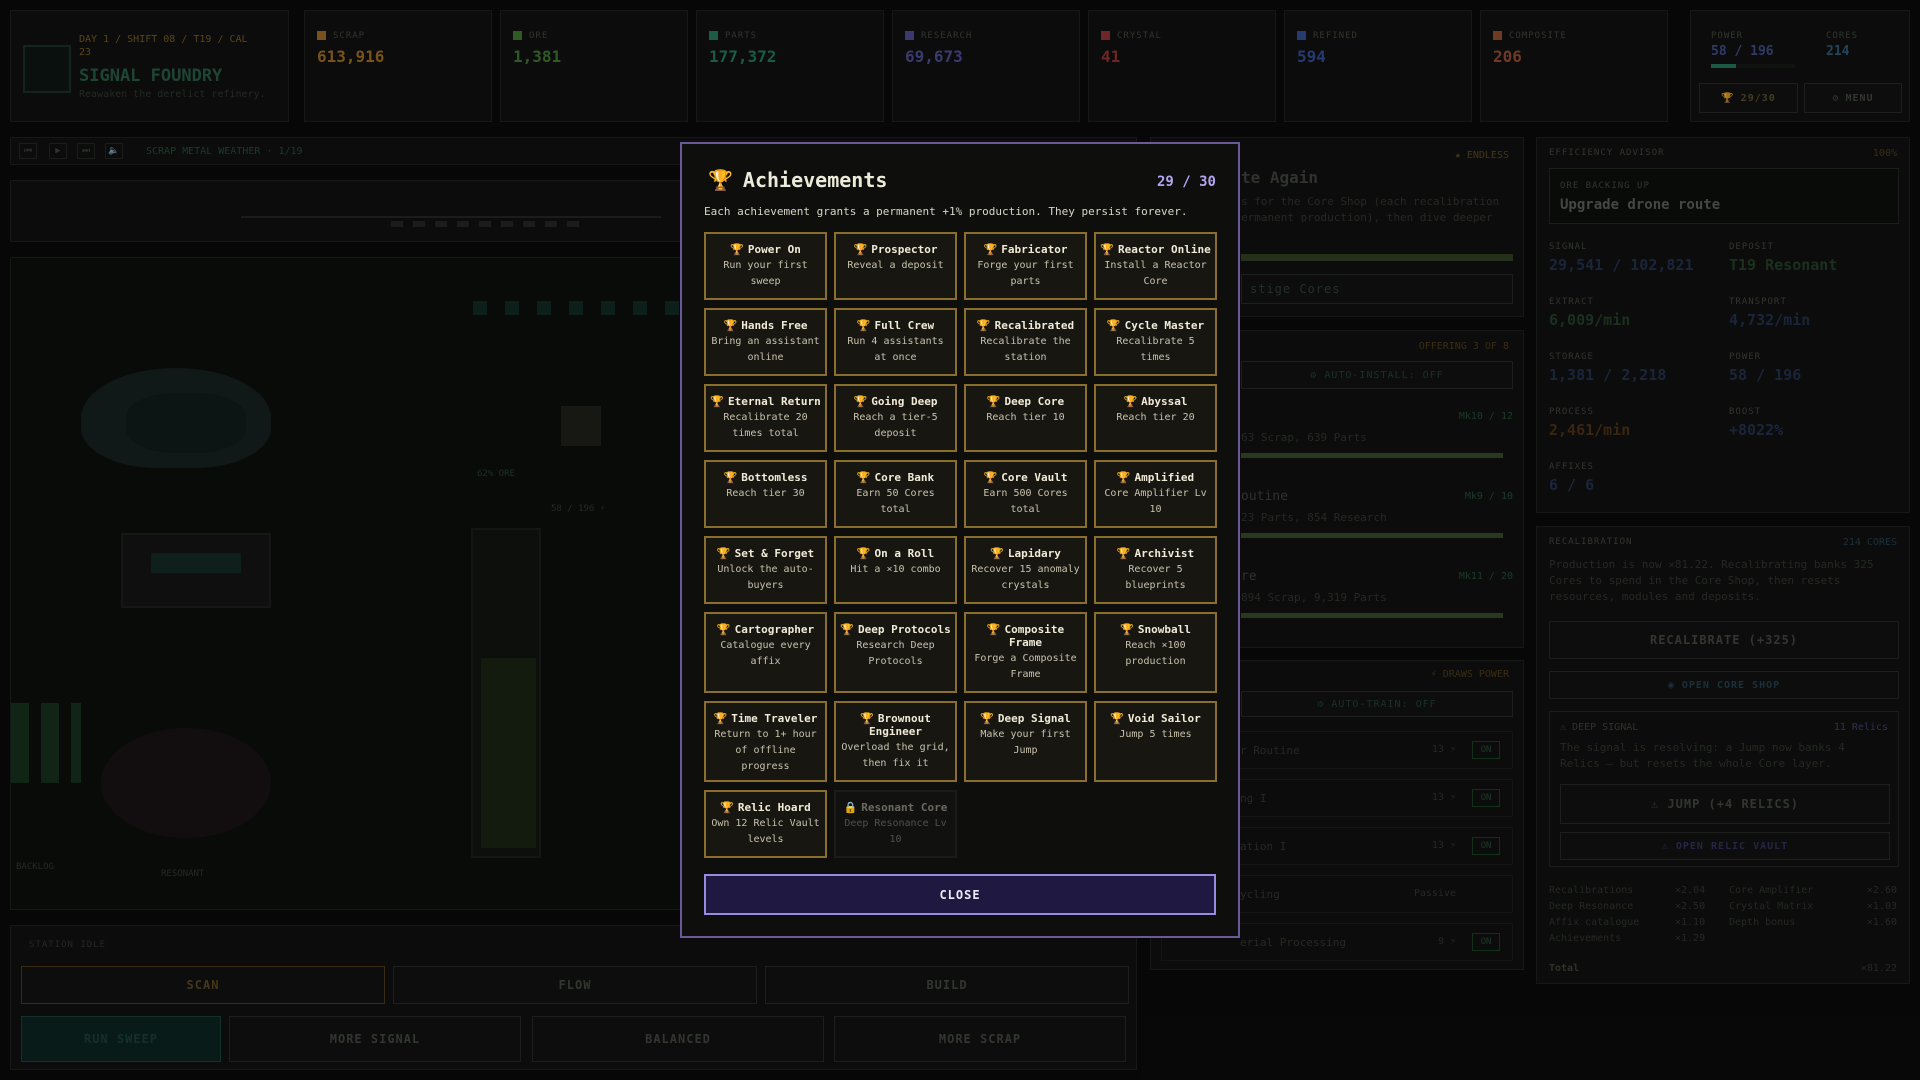 This screenshot has width=1920, height=1080. Describe the element at coordinates (1155, 349) in the screenshot. I see `achievement-desc: Recalibrate 5 times` at that location.